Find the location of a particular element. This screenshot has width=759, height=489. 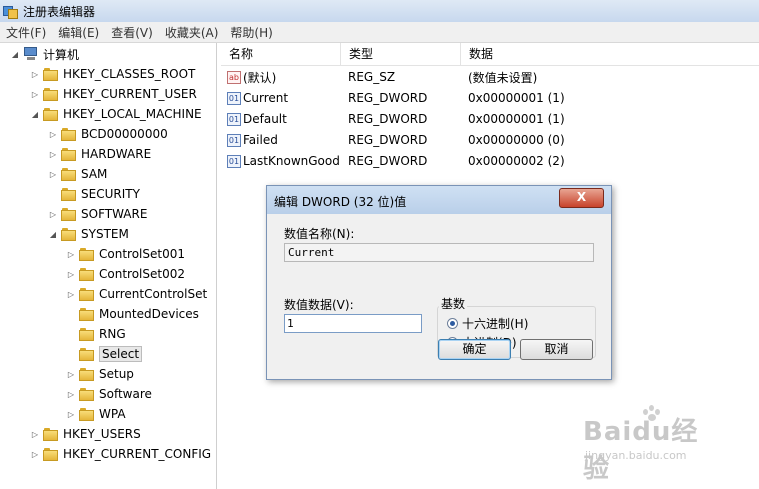

tree-item: ▷ SAM is located at coordinates (77, 174).